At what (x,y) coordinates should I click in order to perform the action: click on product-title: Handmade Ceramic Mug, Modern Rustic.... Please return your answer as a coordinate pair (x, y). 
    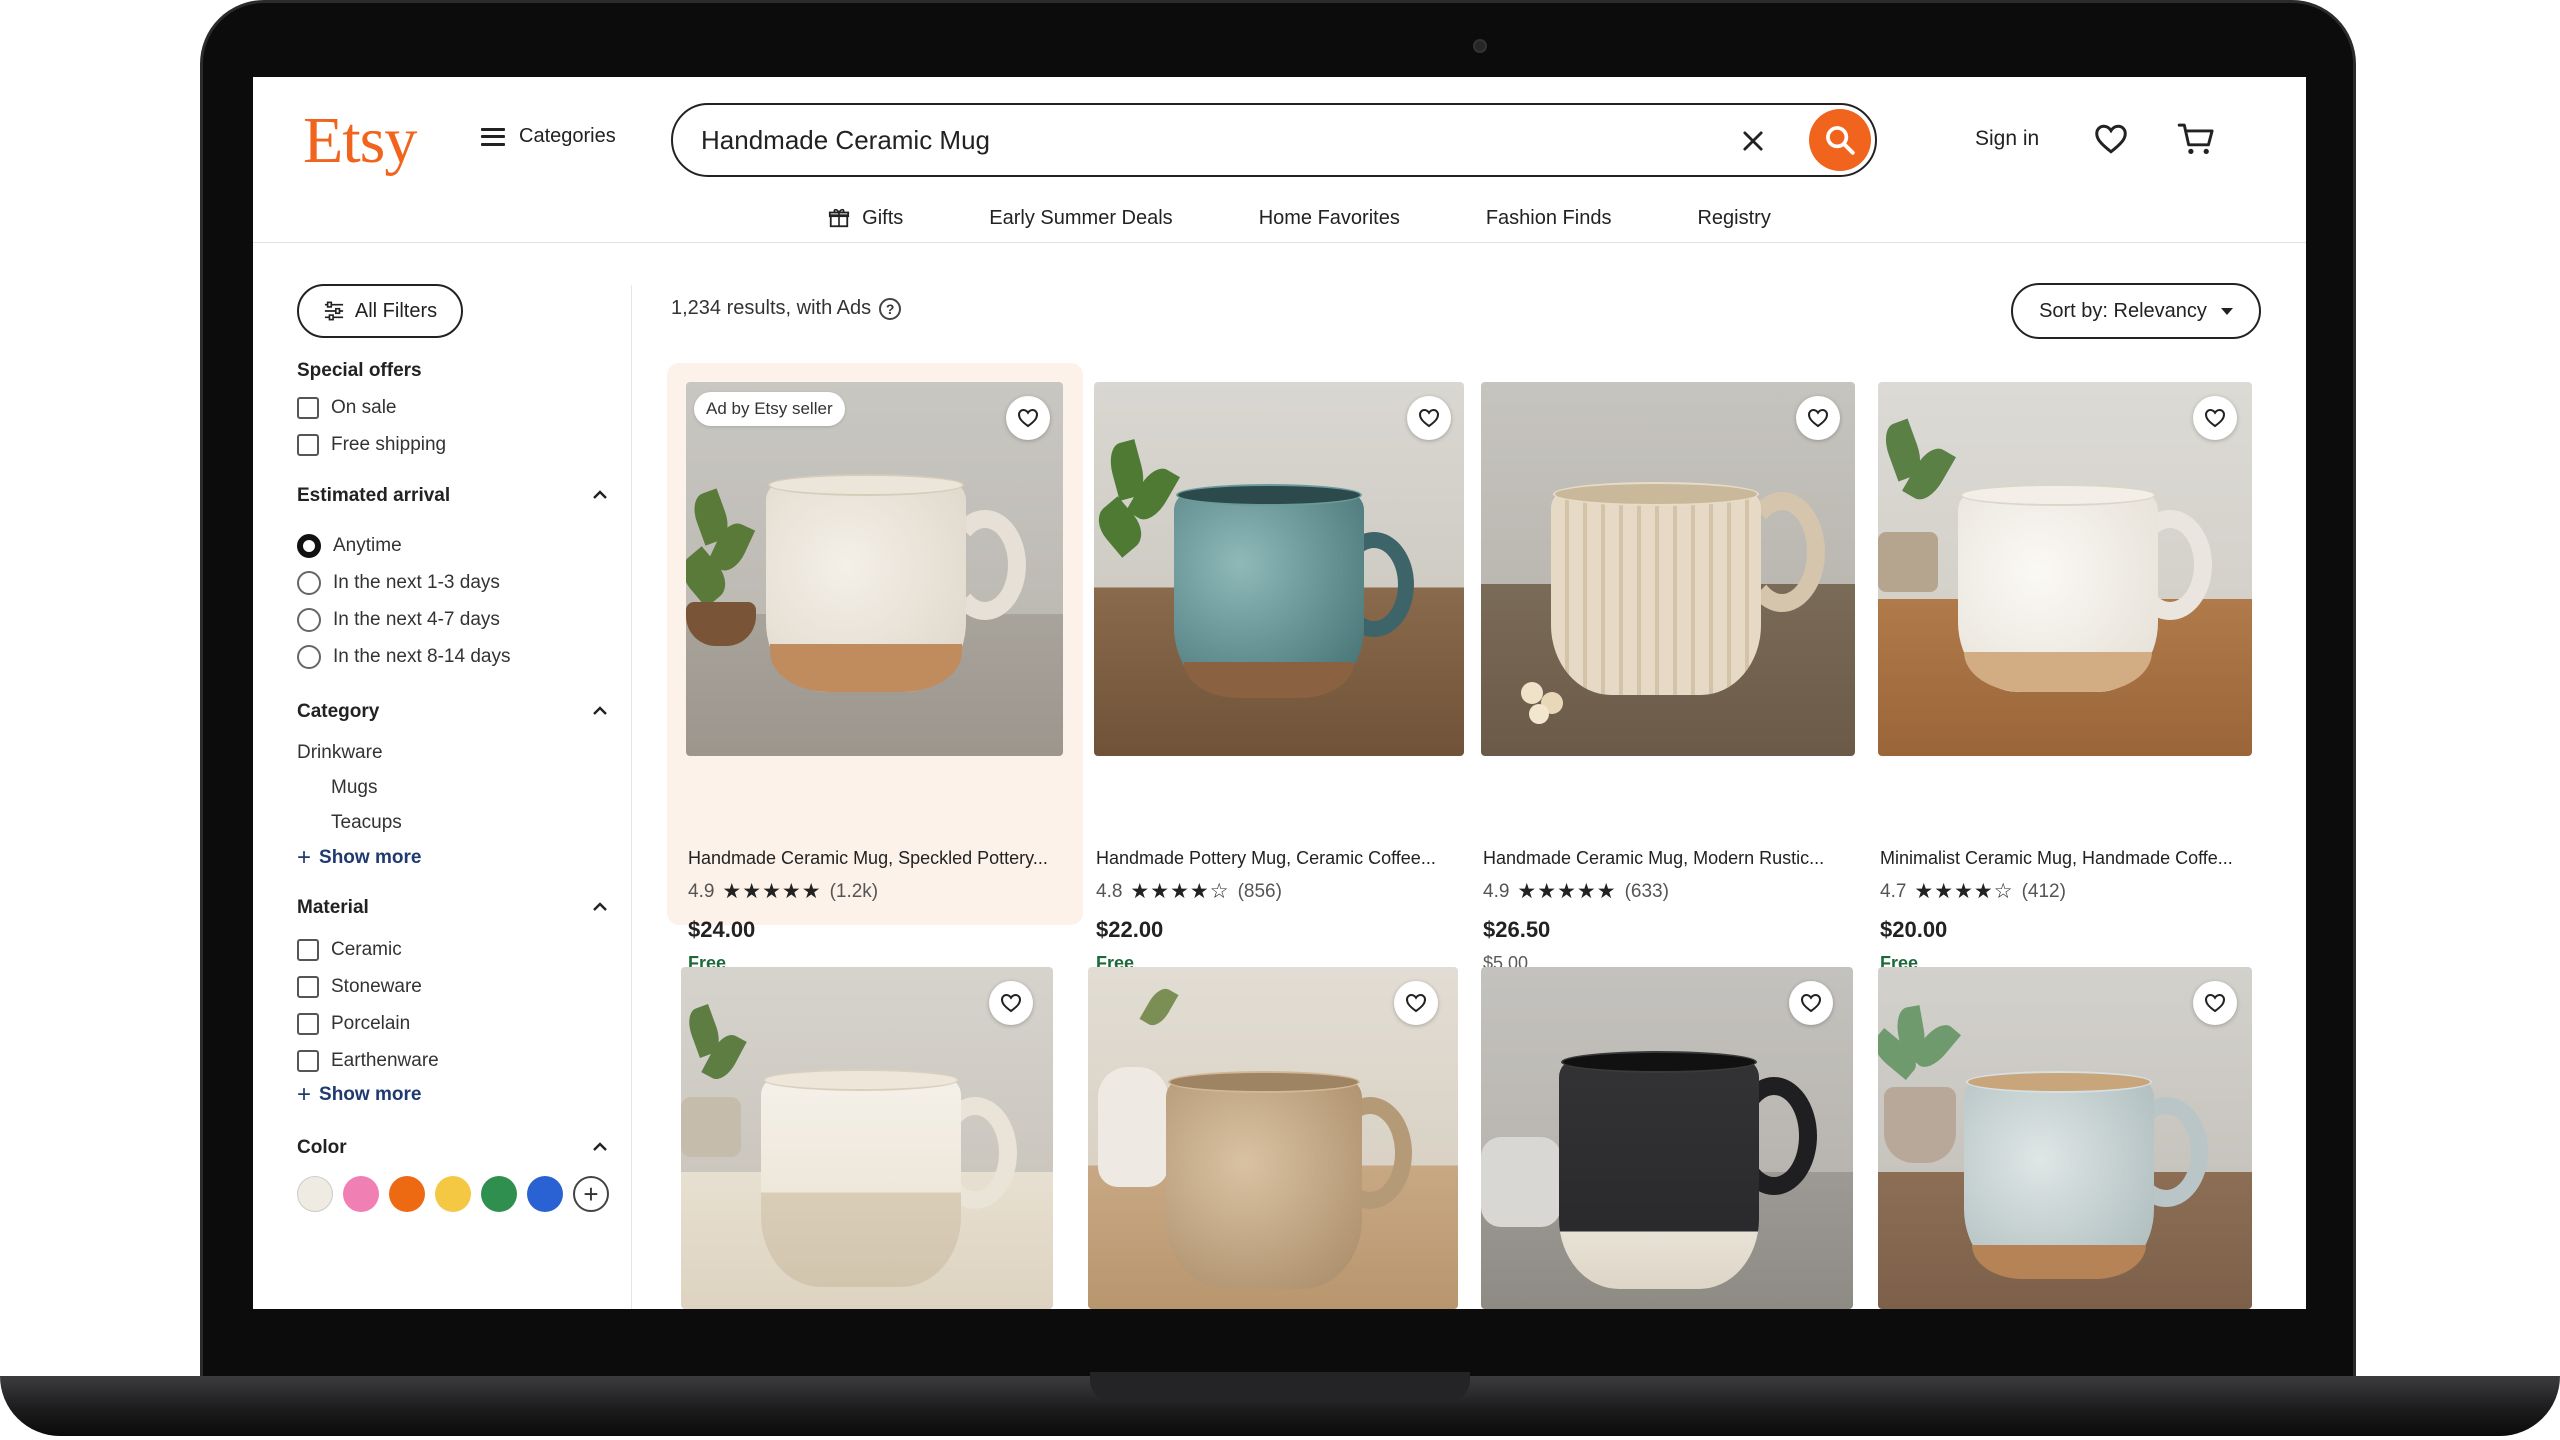
    Looking at the image, I should click on (1668, 858).